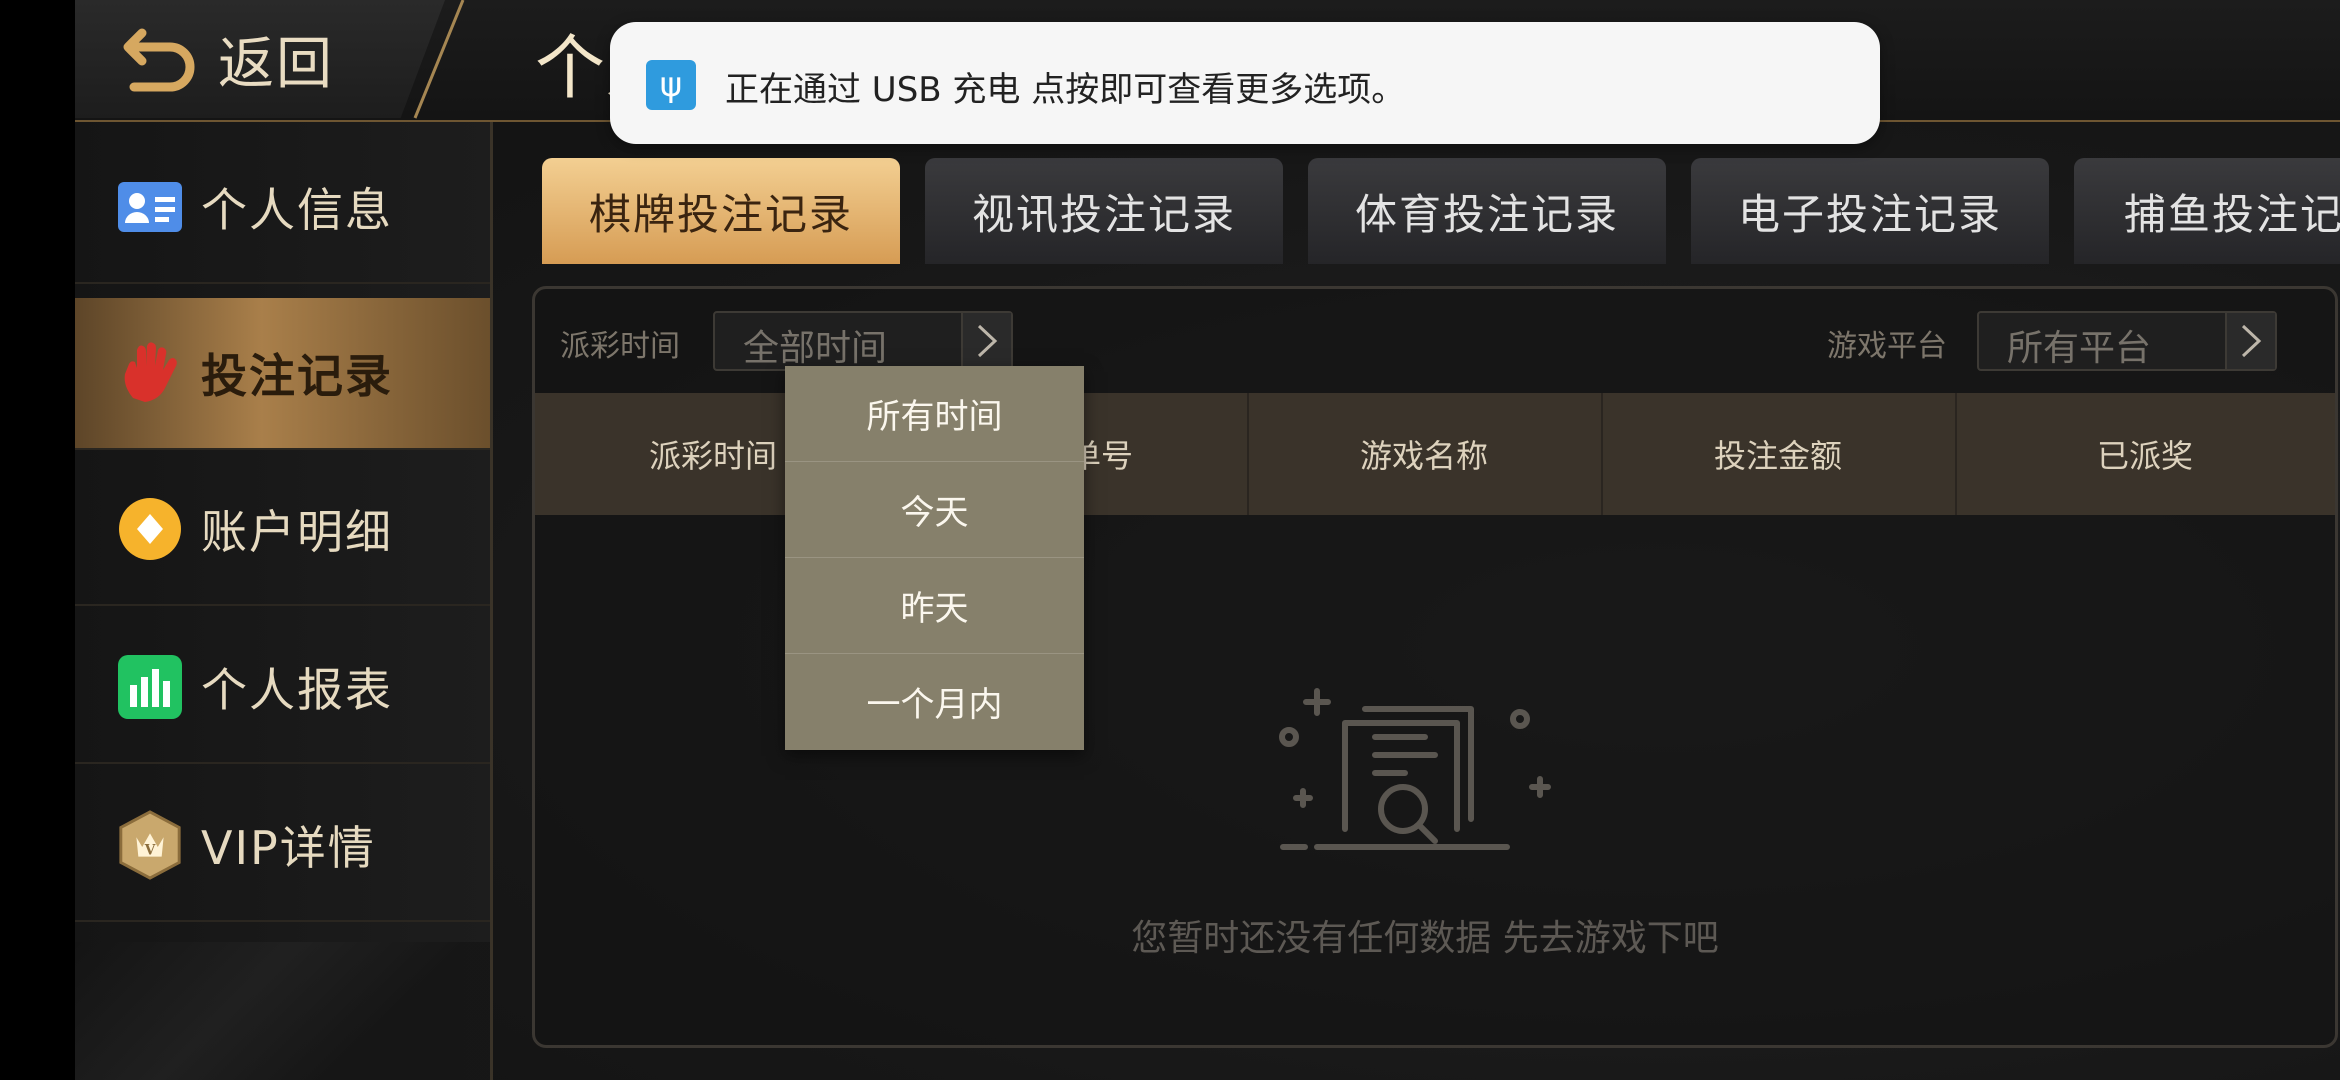 The width and height of the screenshot is (2340, 1080). I want to click on time-select: 全部时间, so click(863, 341).